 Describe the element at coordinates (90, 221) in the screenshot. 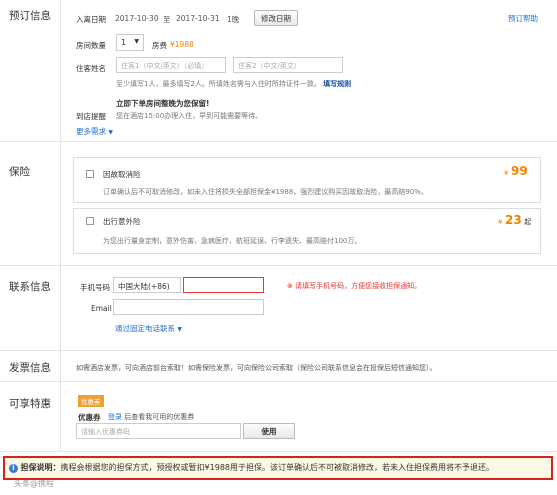

I see `travel-insurance-checkbox` at that location.